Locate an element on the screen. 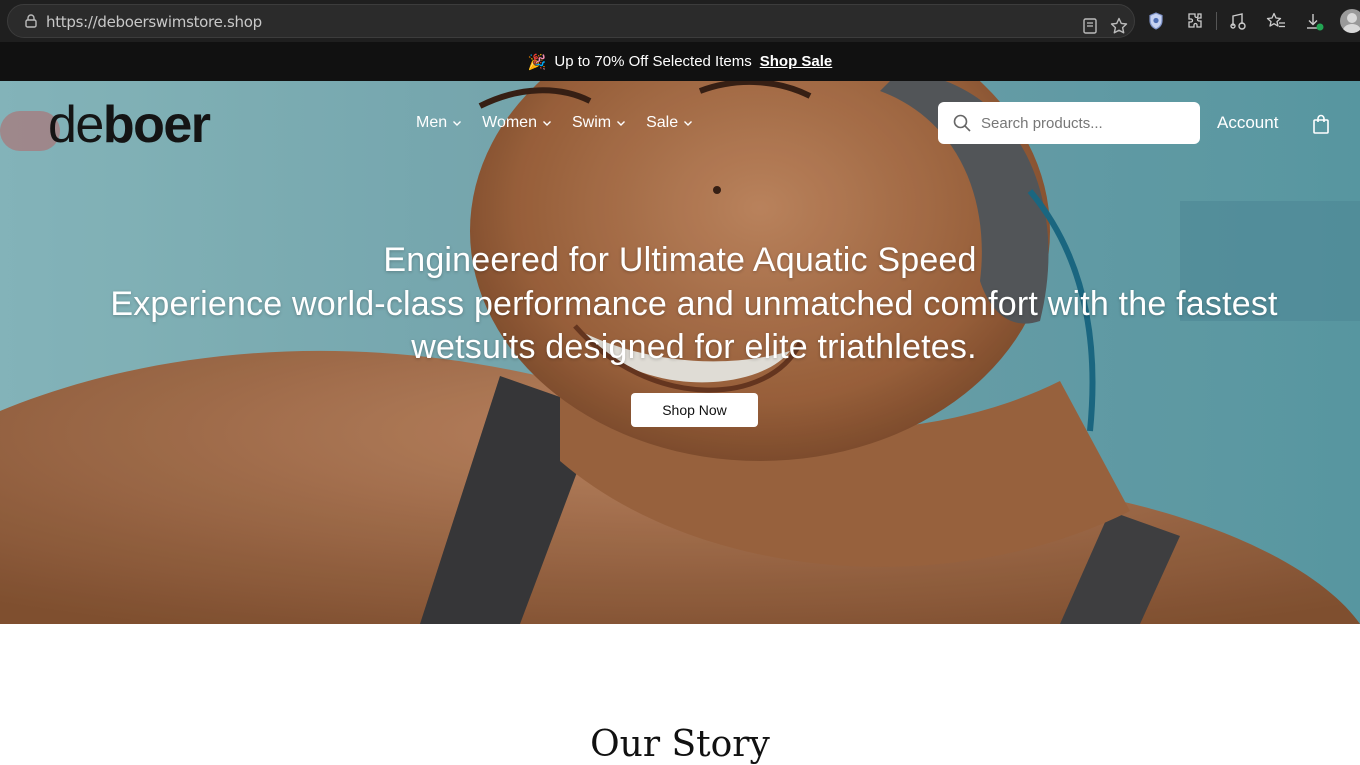 Image resolution: width=1360 pixels, height=765 pixels. nav-label: Women is located at coordinates (509, 122).